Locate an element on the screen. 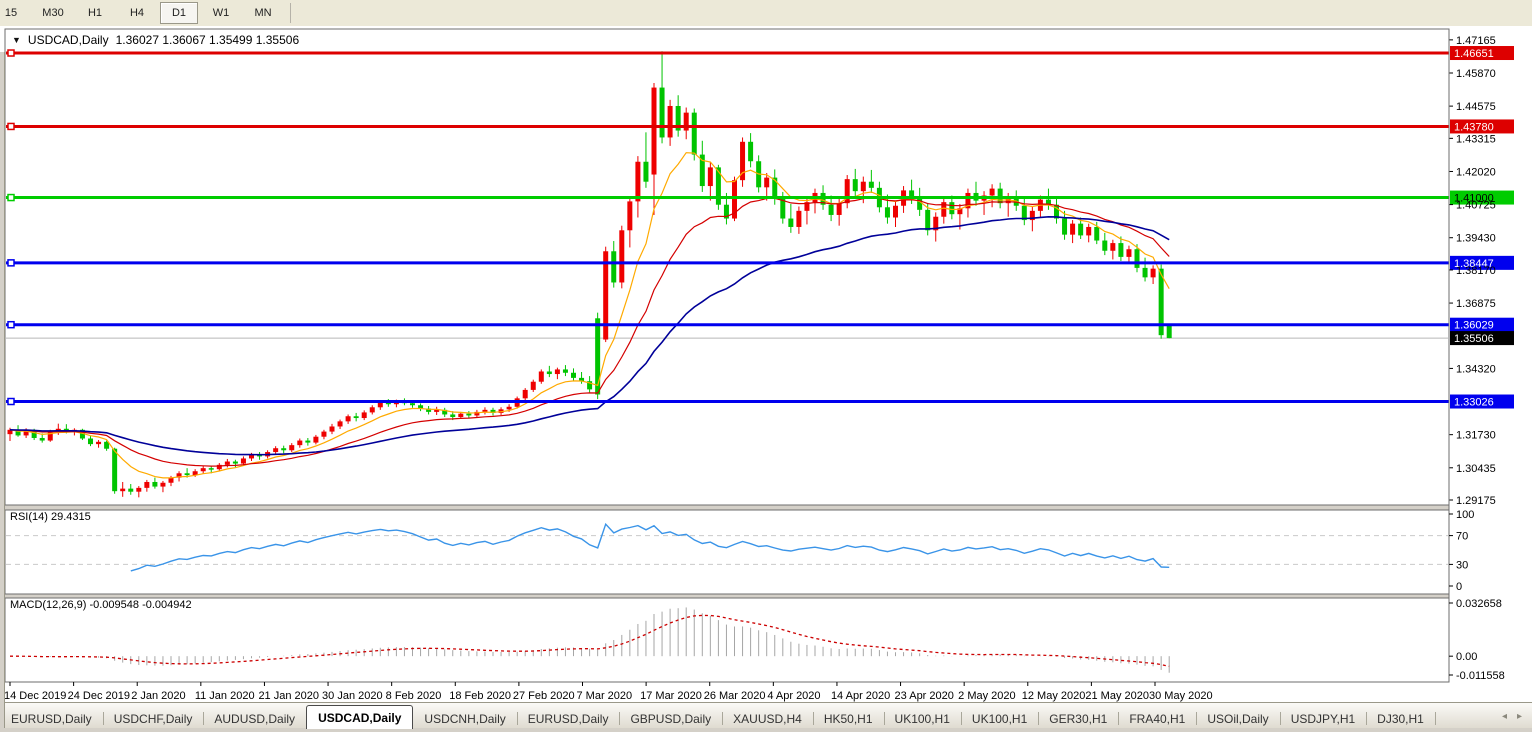  svg-text: 70 is located at coordinates (1462, 537).